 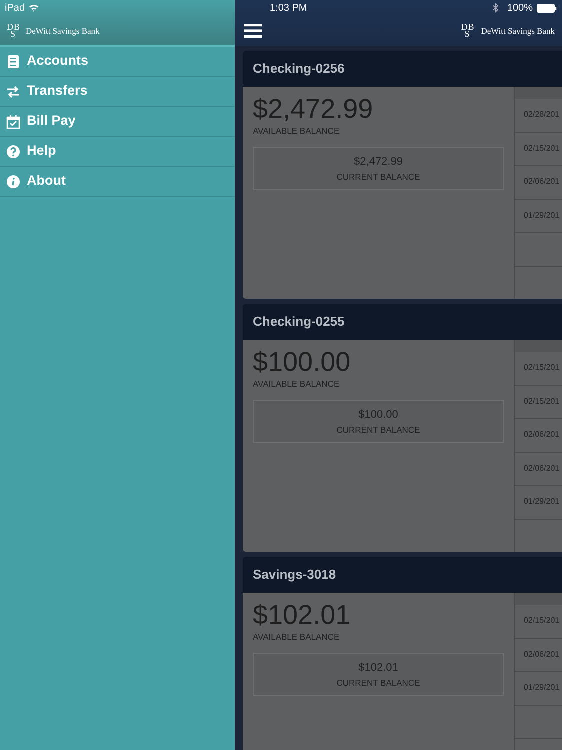 I want to click on account-title: Checking-0255, so click(x=402, y=322).